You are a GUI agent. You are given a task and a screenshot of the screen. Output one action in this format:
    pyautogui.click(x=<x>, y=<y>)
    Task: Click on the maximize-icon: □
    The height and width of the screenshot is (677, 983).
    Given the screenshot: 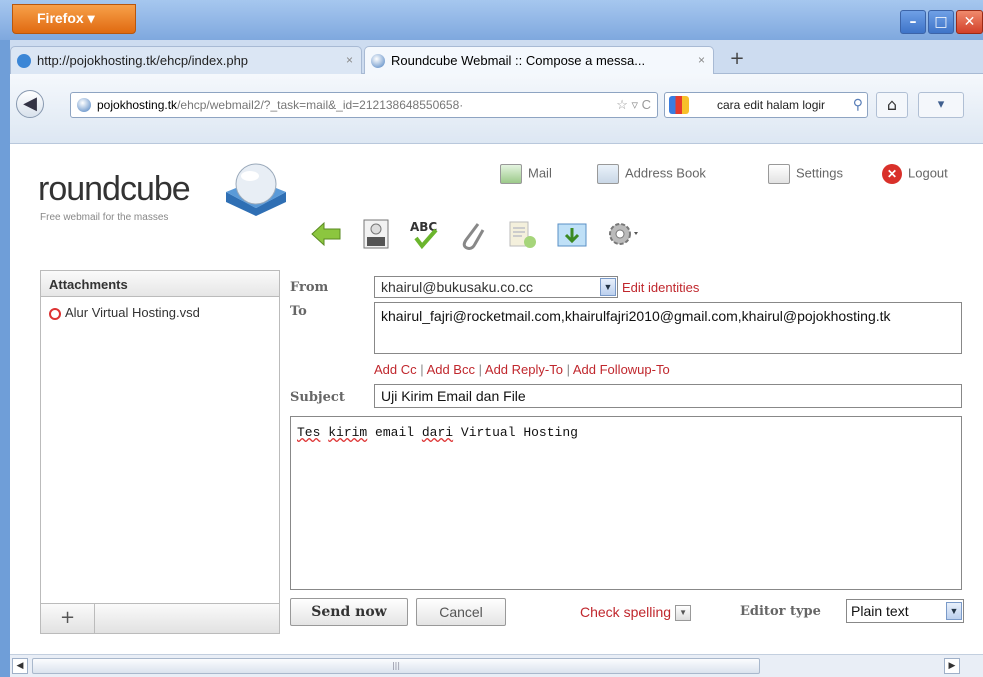 What is the action you would take?
    pyautogui.click(x=941, y=22)
    